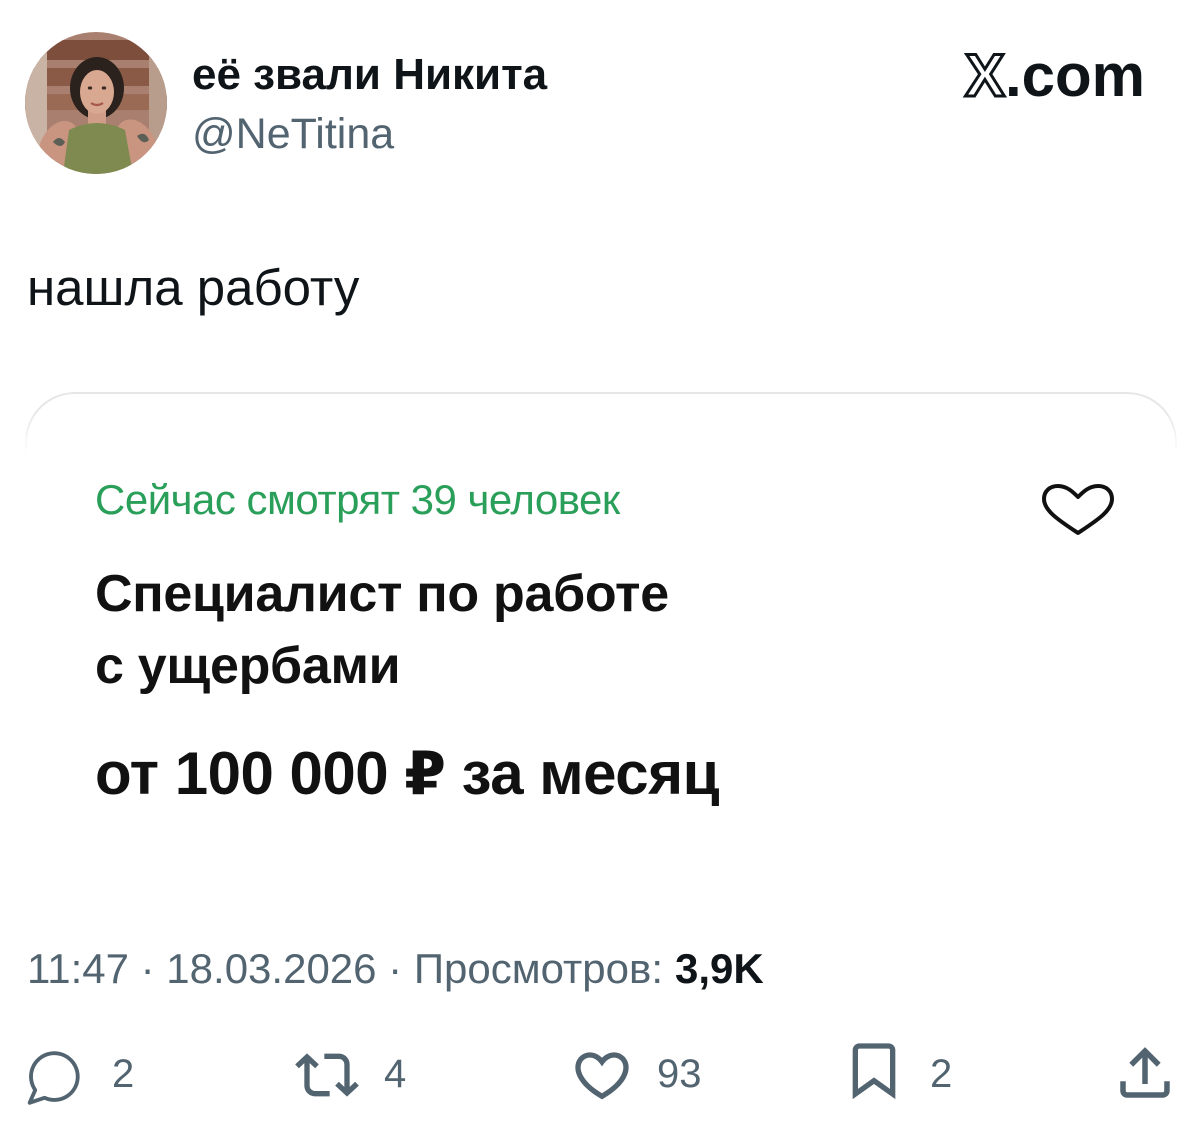  What do you see at coordinates (679, 1074) in the screenshot?
I see `like-count: 93` at bounding box center [679, 1074].